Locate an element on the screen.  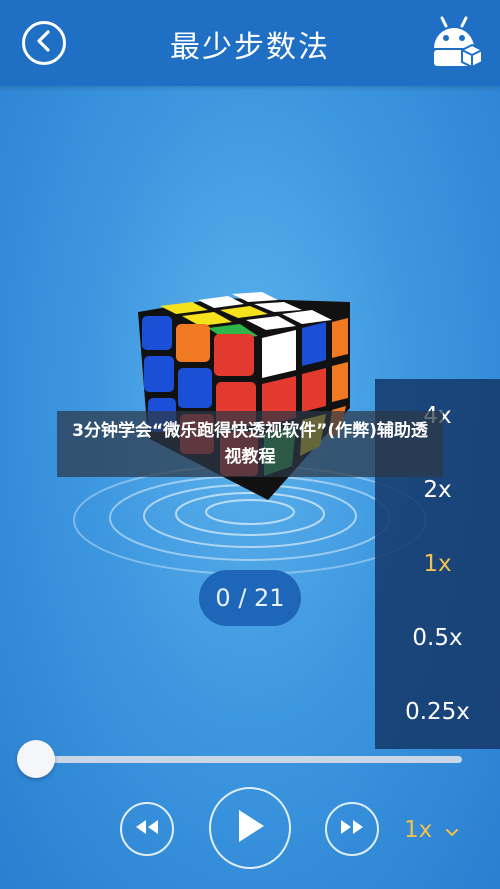
progress-slider-handle is located at coordinates (36, 759).